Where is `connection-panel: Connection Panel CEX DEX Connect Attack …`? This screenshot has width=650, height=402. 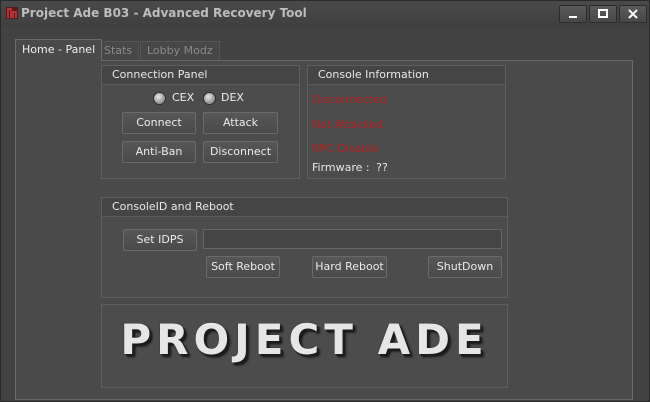
connection-panel: Connection Panel CEX DEX Connect Attack … is located at coordinates (200, 122).